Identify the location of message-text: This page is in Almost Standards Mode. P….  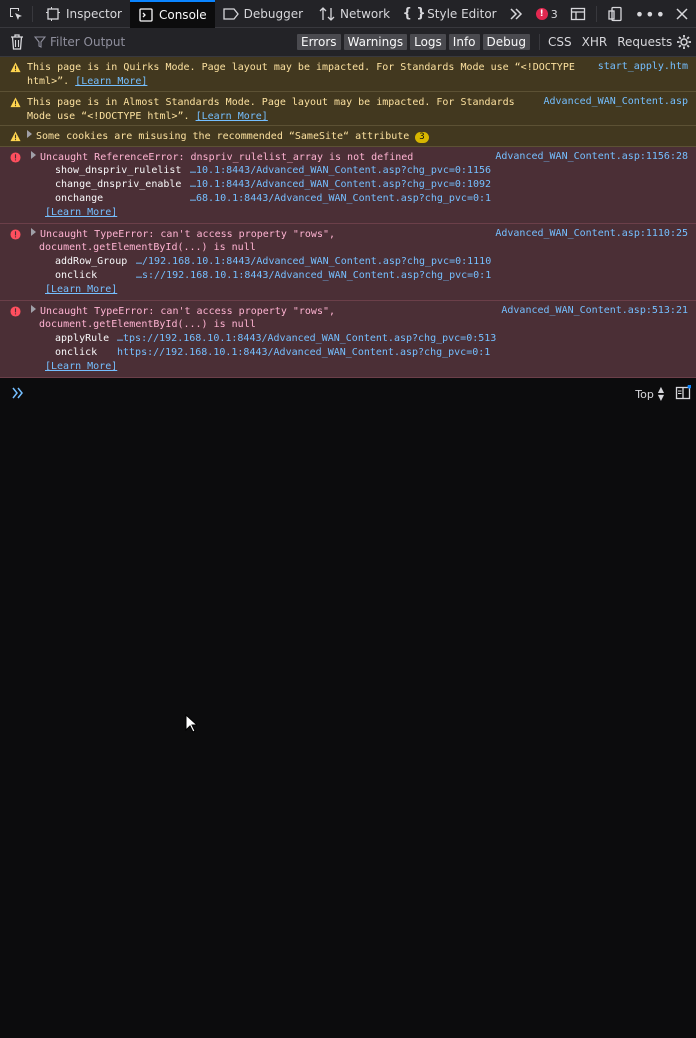
(271, 109).